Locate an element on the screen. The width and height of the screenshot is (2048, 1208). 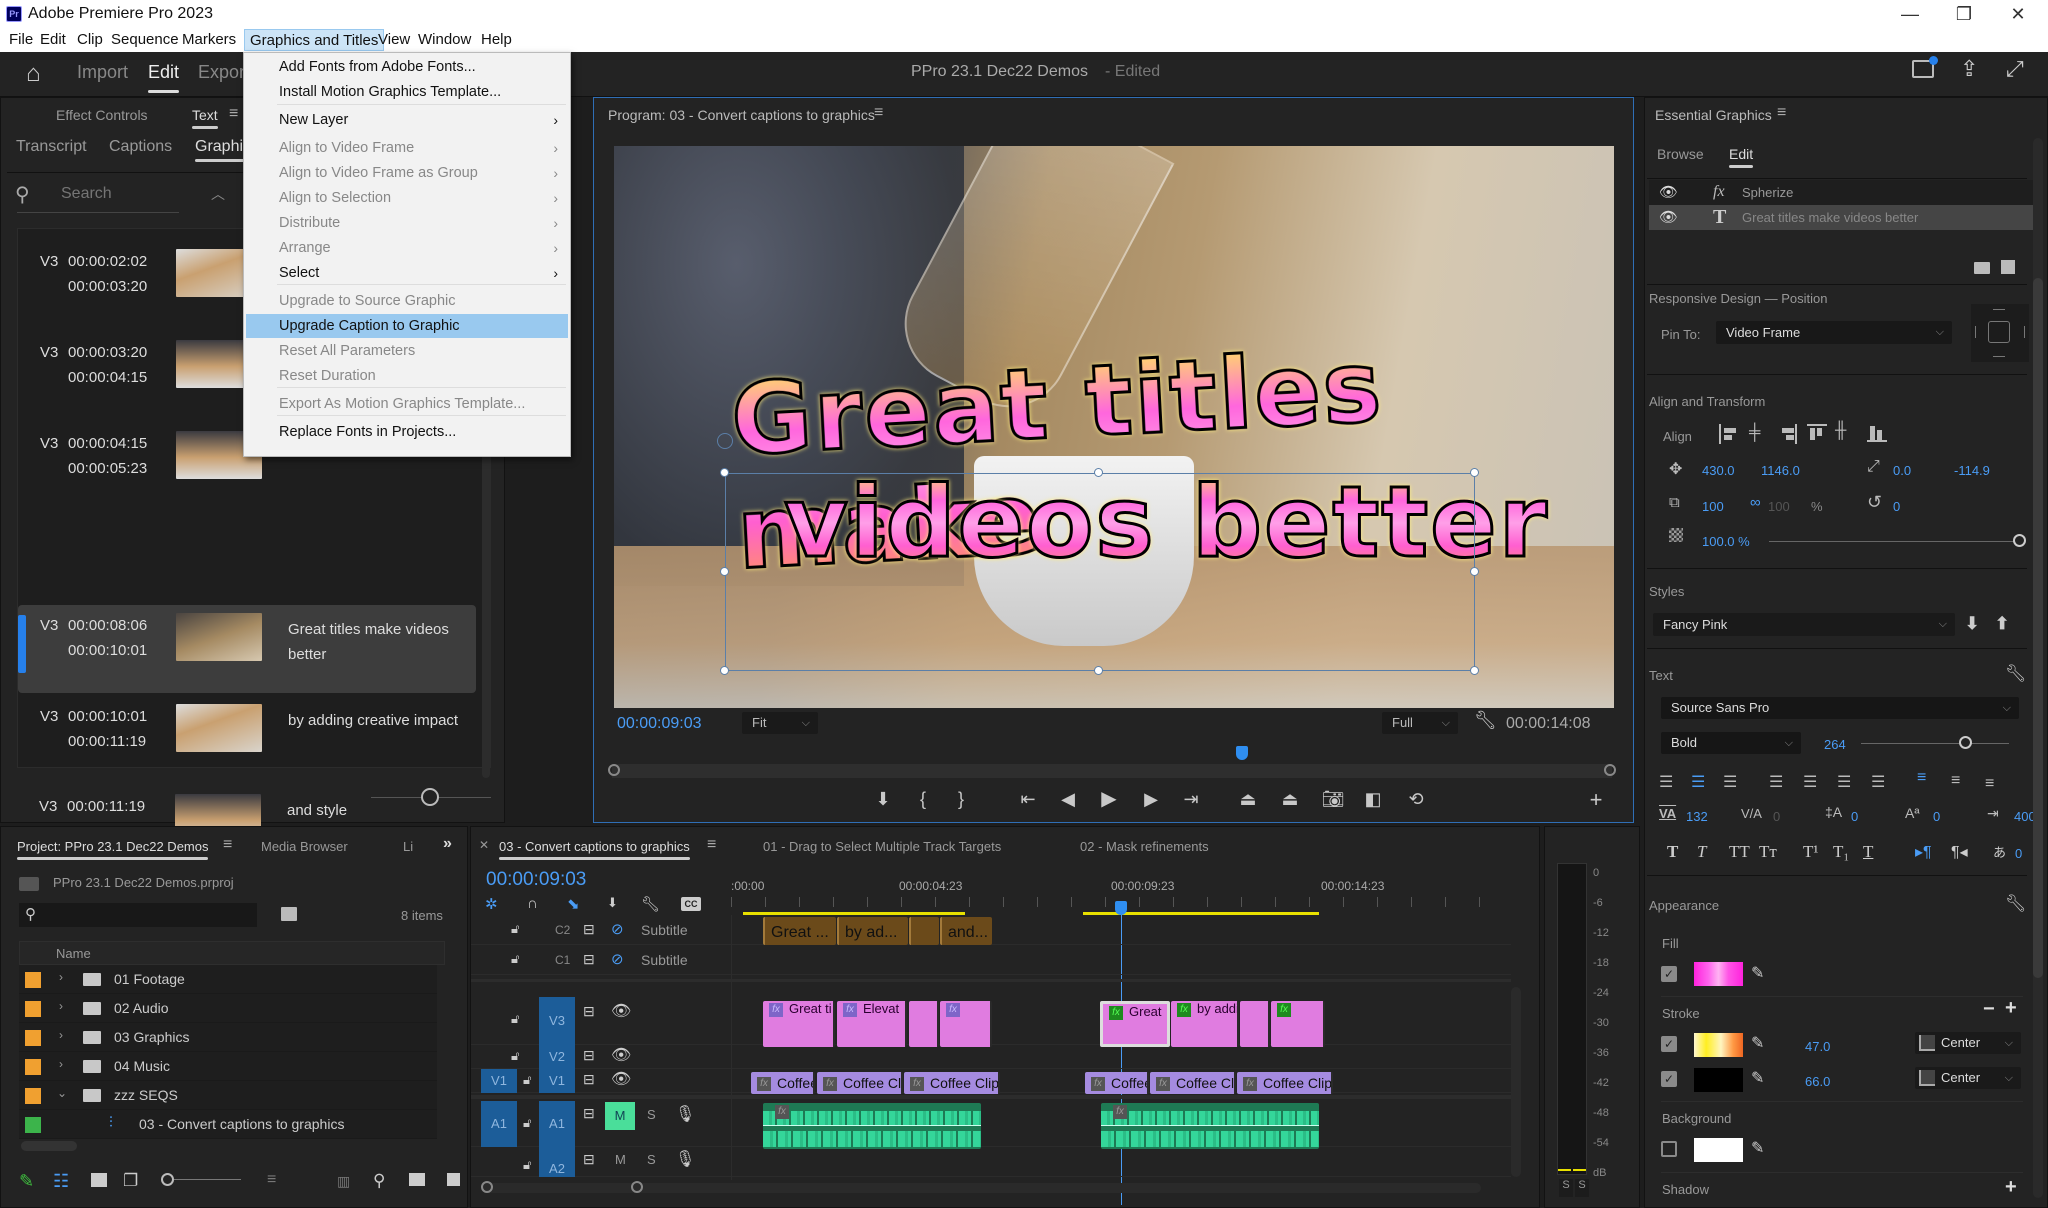
align-text-left-icon: ☰ is located at coordinates (1666, 782).